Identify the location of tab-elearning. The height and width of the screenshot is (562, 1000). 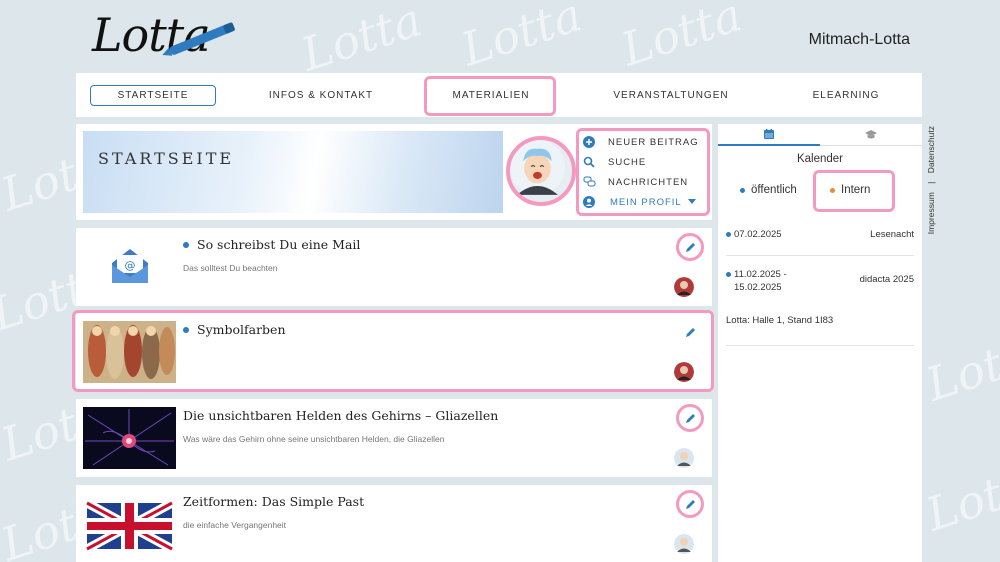
(871, 135).